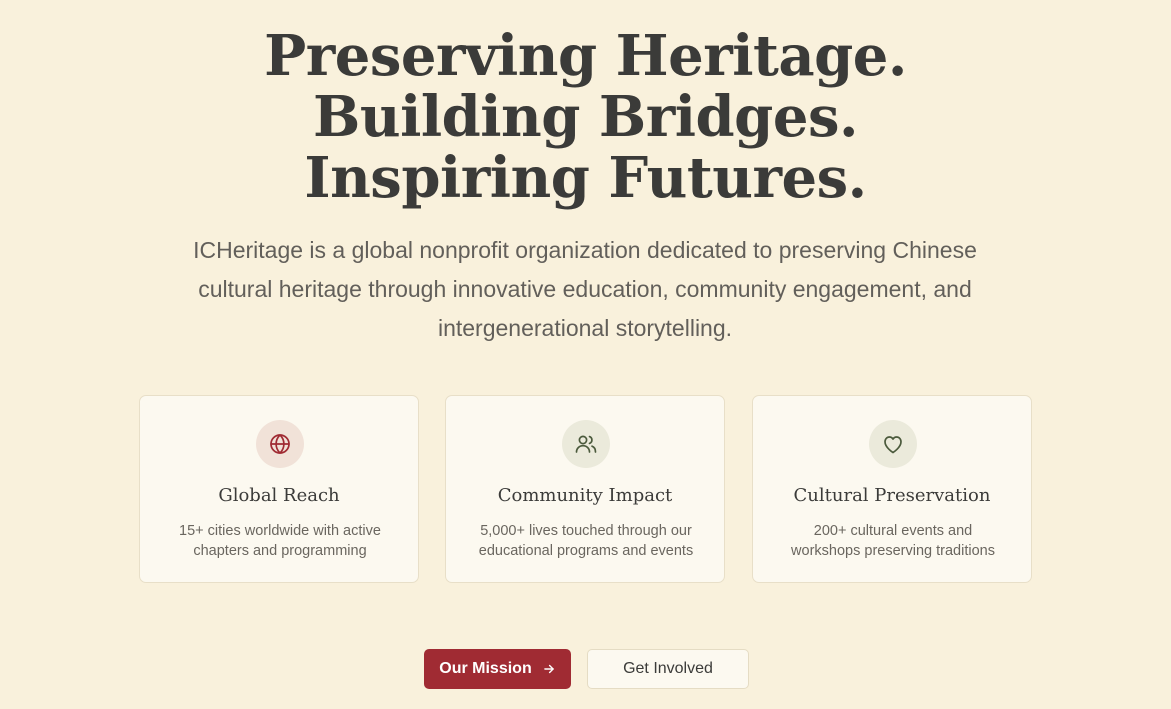 This screenshot has height=709, width=1171. What do you see at coordinates (586, 444) in the screenshot?
I see `users-icon` at bounding box center [586, 444].